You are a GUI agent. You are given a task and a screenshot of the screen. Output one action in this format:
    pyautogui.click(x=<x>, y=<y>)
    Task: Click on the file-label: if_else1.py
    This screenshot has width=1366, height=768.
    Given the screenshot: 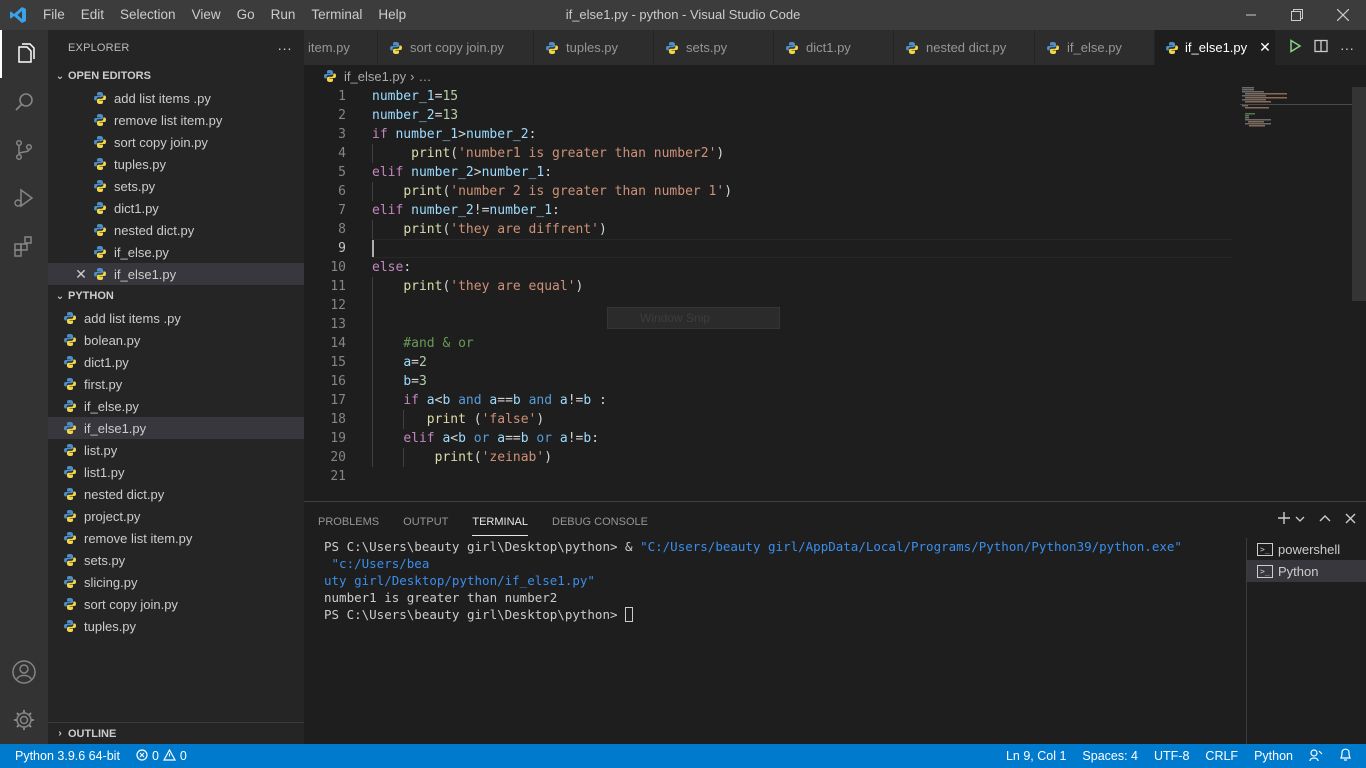 What is the action you would take?
    pyautogui.click(x=115, y=428)
    